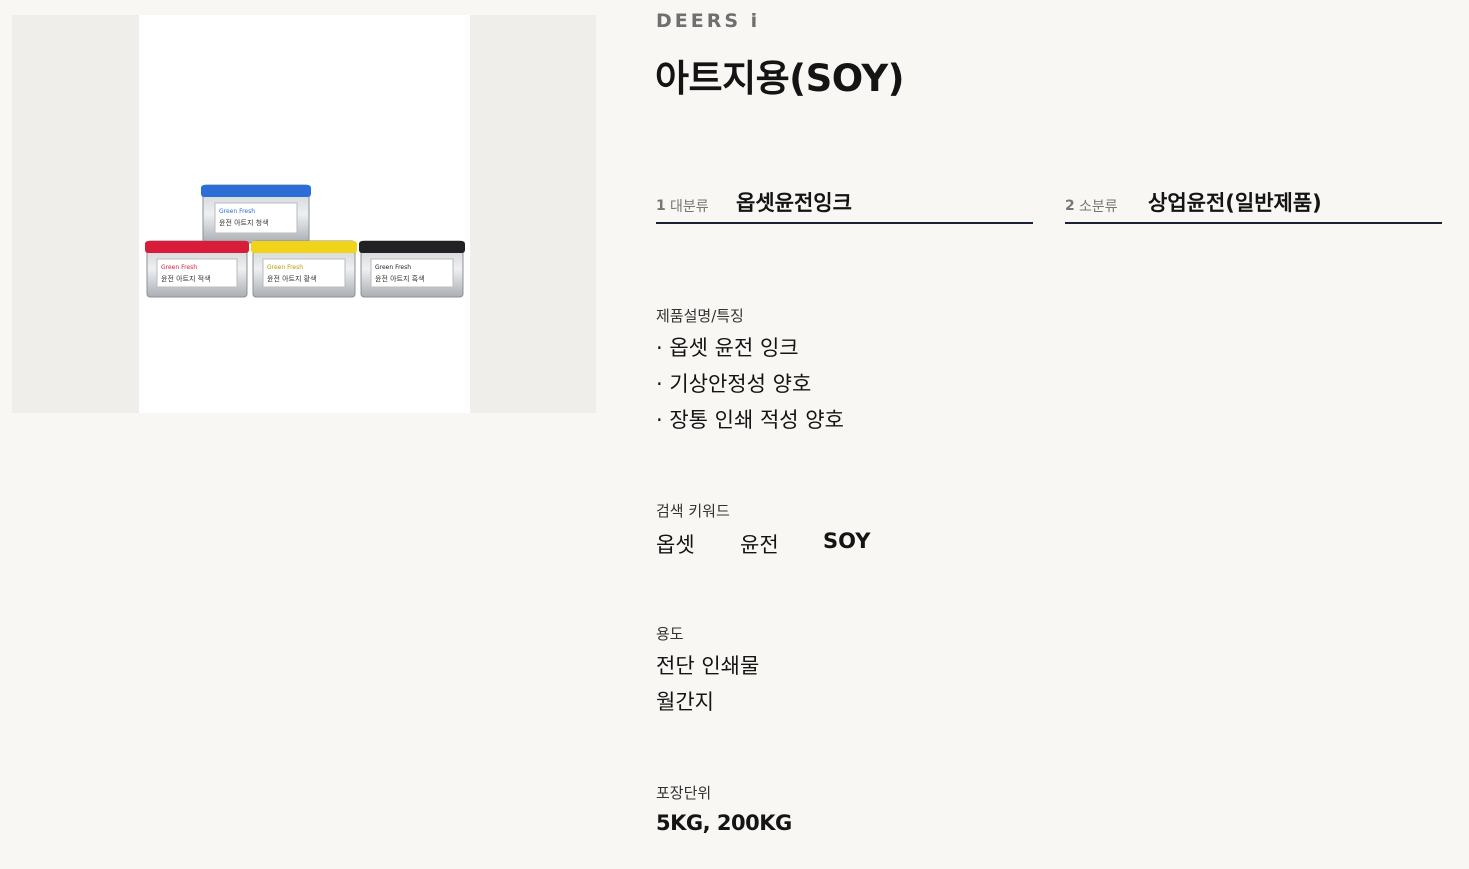 The image size is (1469, 869). Describe the element at coordinates (693, 511) in the screenshot. I see `keywords-label: 검색 키워드` at that location.